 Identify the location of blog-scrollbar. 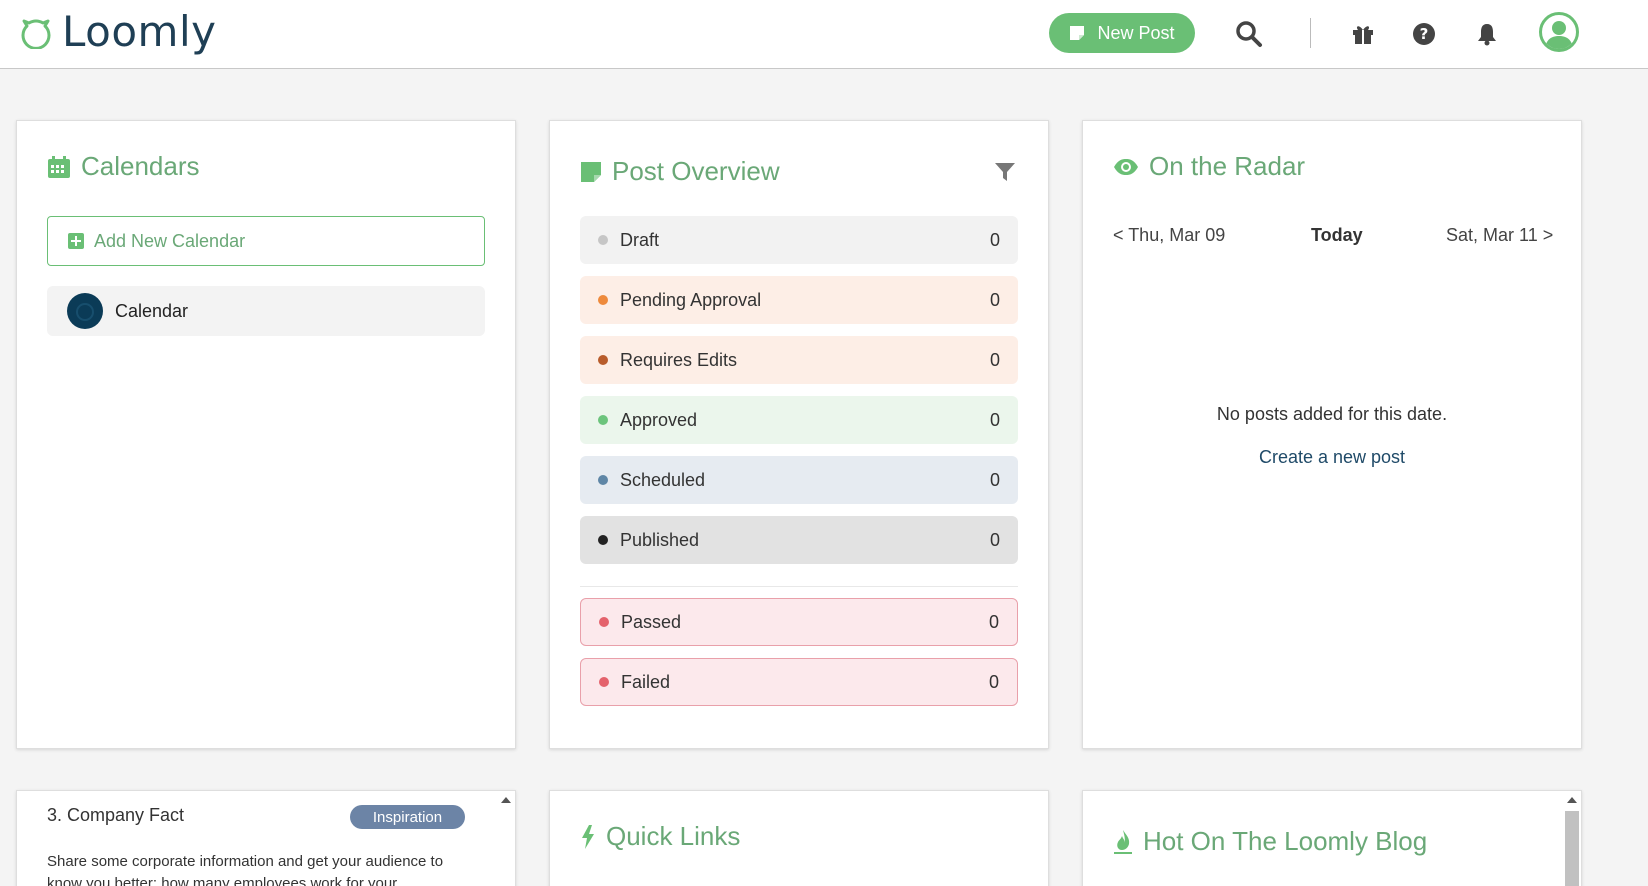
(1572, 838).